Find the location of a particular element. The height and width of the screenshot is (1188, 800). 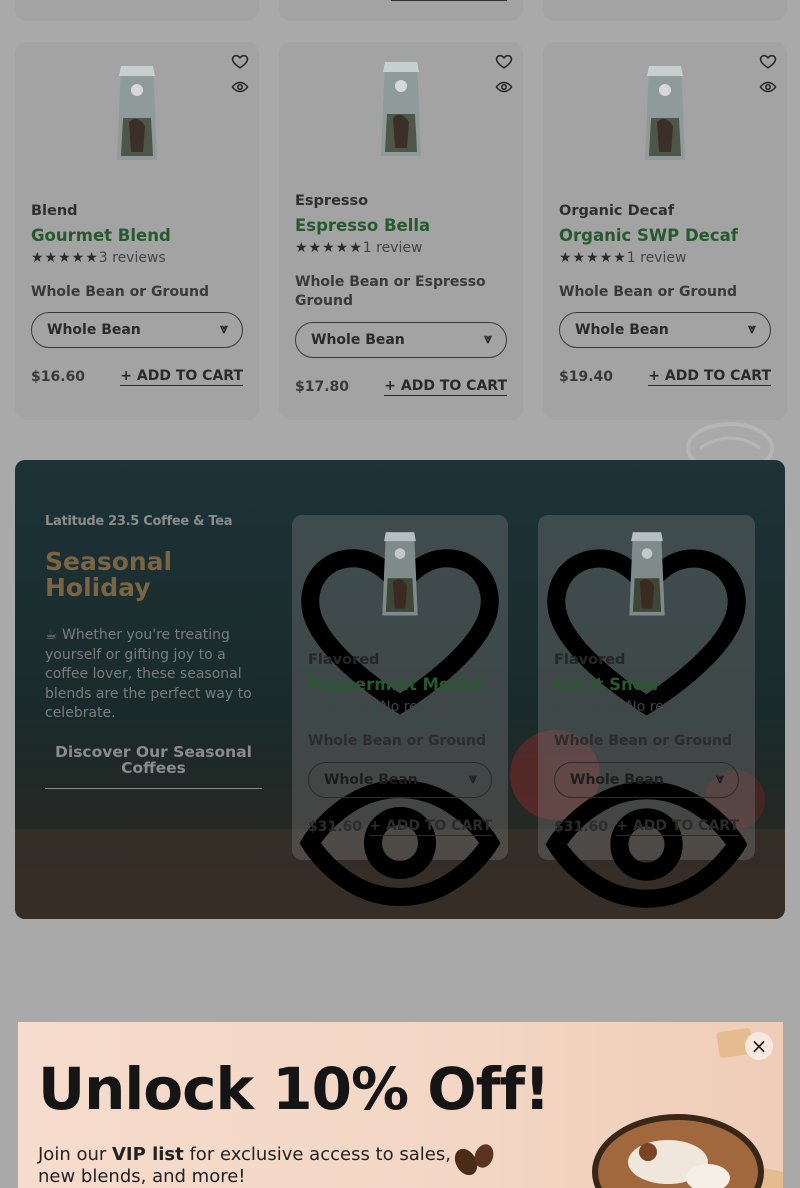

brand-logo: Latitude 23.5 Coffee & Tea is located at coordinates (139, 521).